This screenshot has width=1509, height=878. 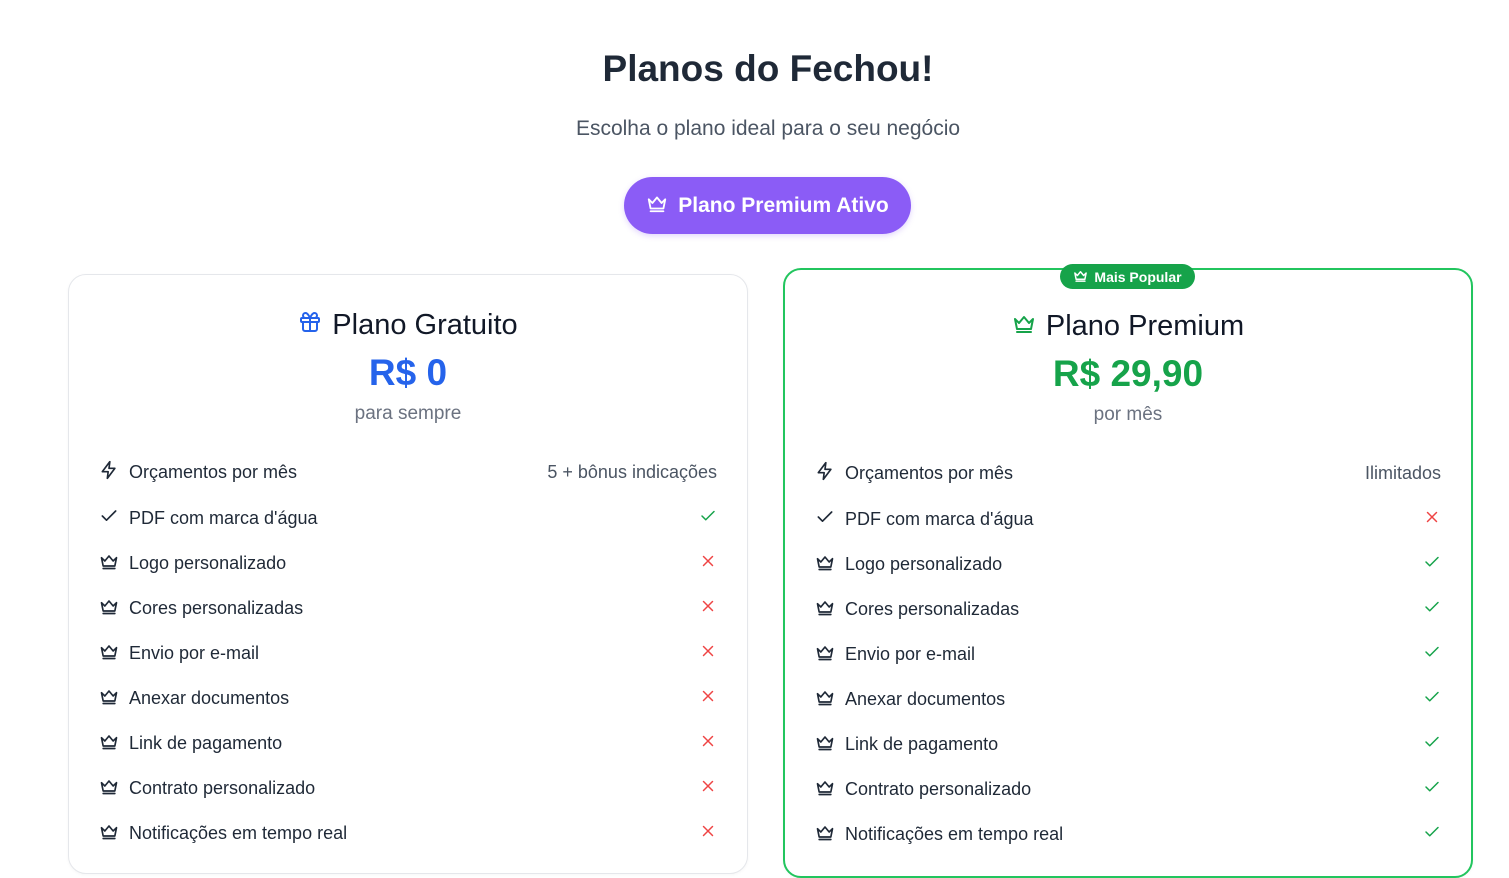 I want to click on feature-label-group: Cores personalizadas, so click(x=201, y=608).